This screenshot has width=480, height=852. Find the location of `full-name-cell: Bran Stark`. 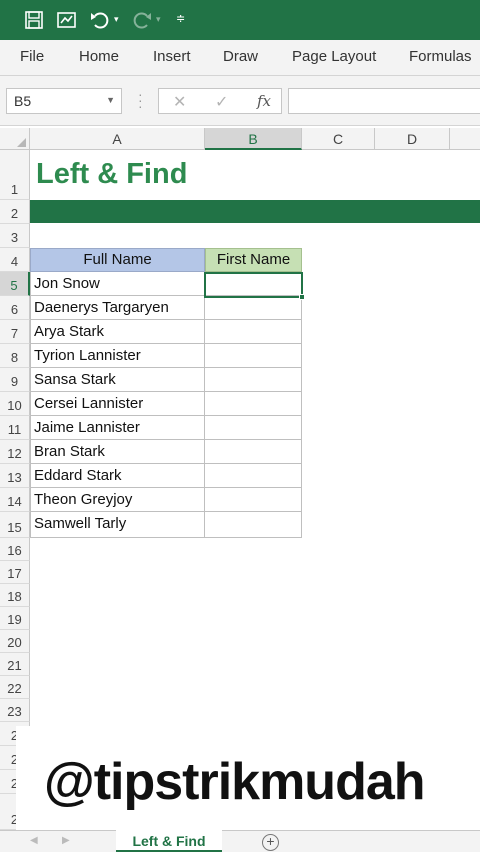

full-name-cell: Bran Stark is located at coordinates (117, 452).